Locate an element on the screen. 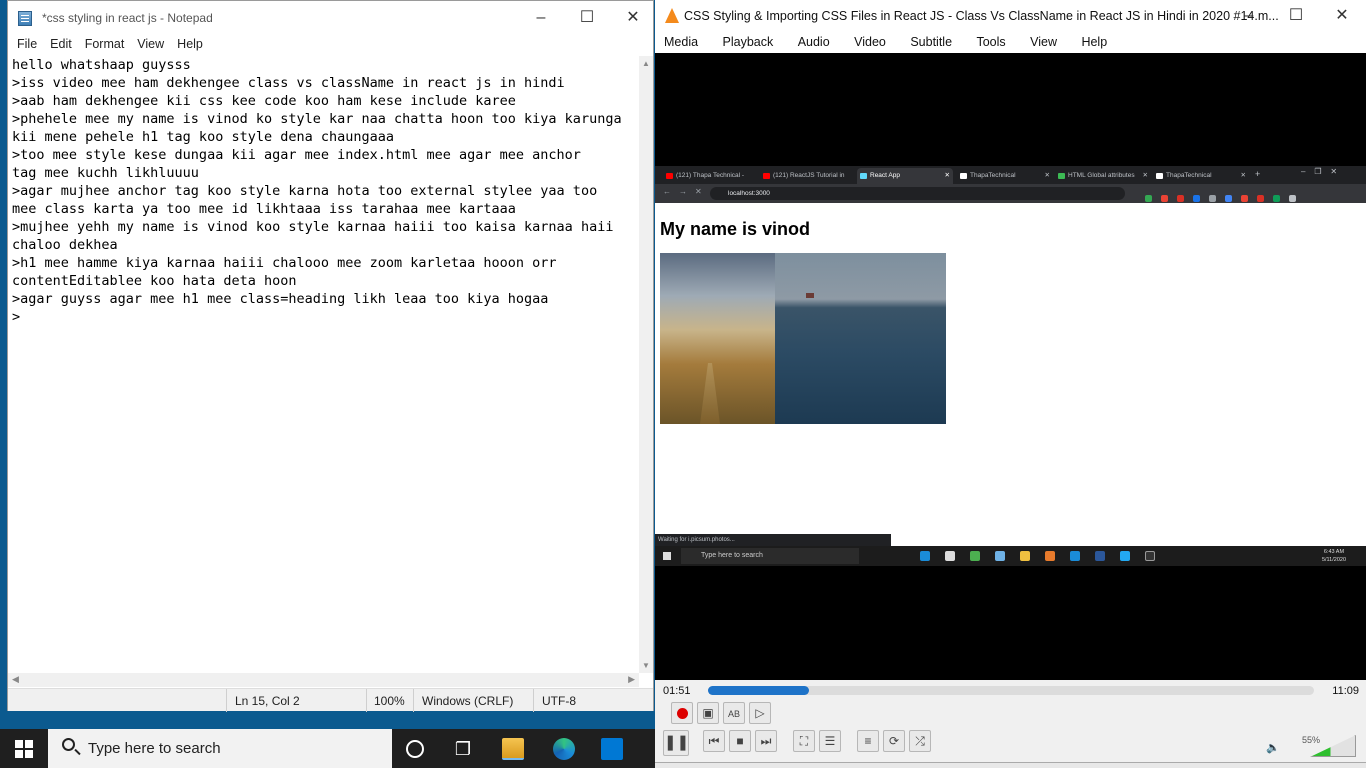 The image size is (1366, 768). taskbar-search-box: Type here to search is located at coordinates (220, 748).